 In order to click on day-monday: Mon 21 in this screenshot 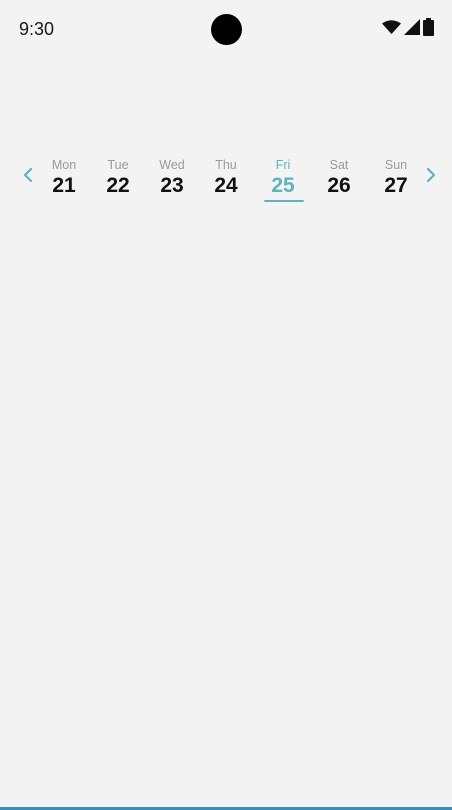, I will do `click(64, 178)`.